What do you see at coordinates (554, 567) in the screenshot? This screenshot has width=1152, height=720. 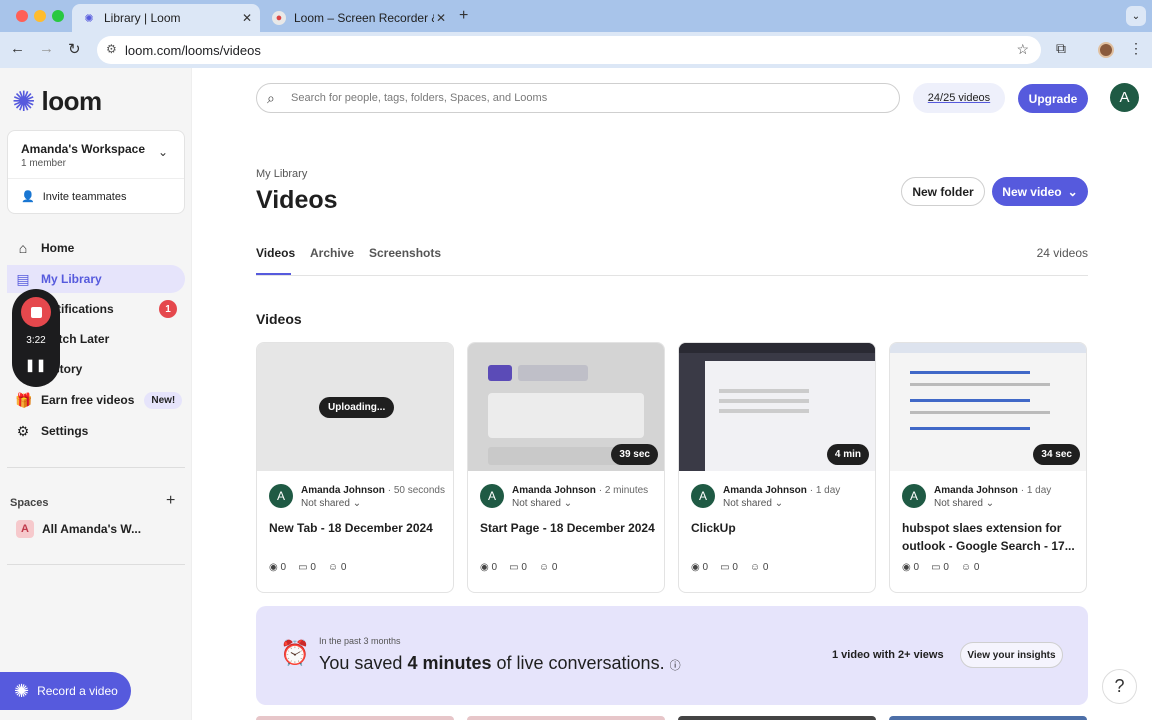 I see `reactions-count: 0` at bounding box center [554, 567].